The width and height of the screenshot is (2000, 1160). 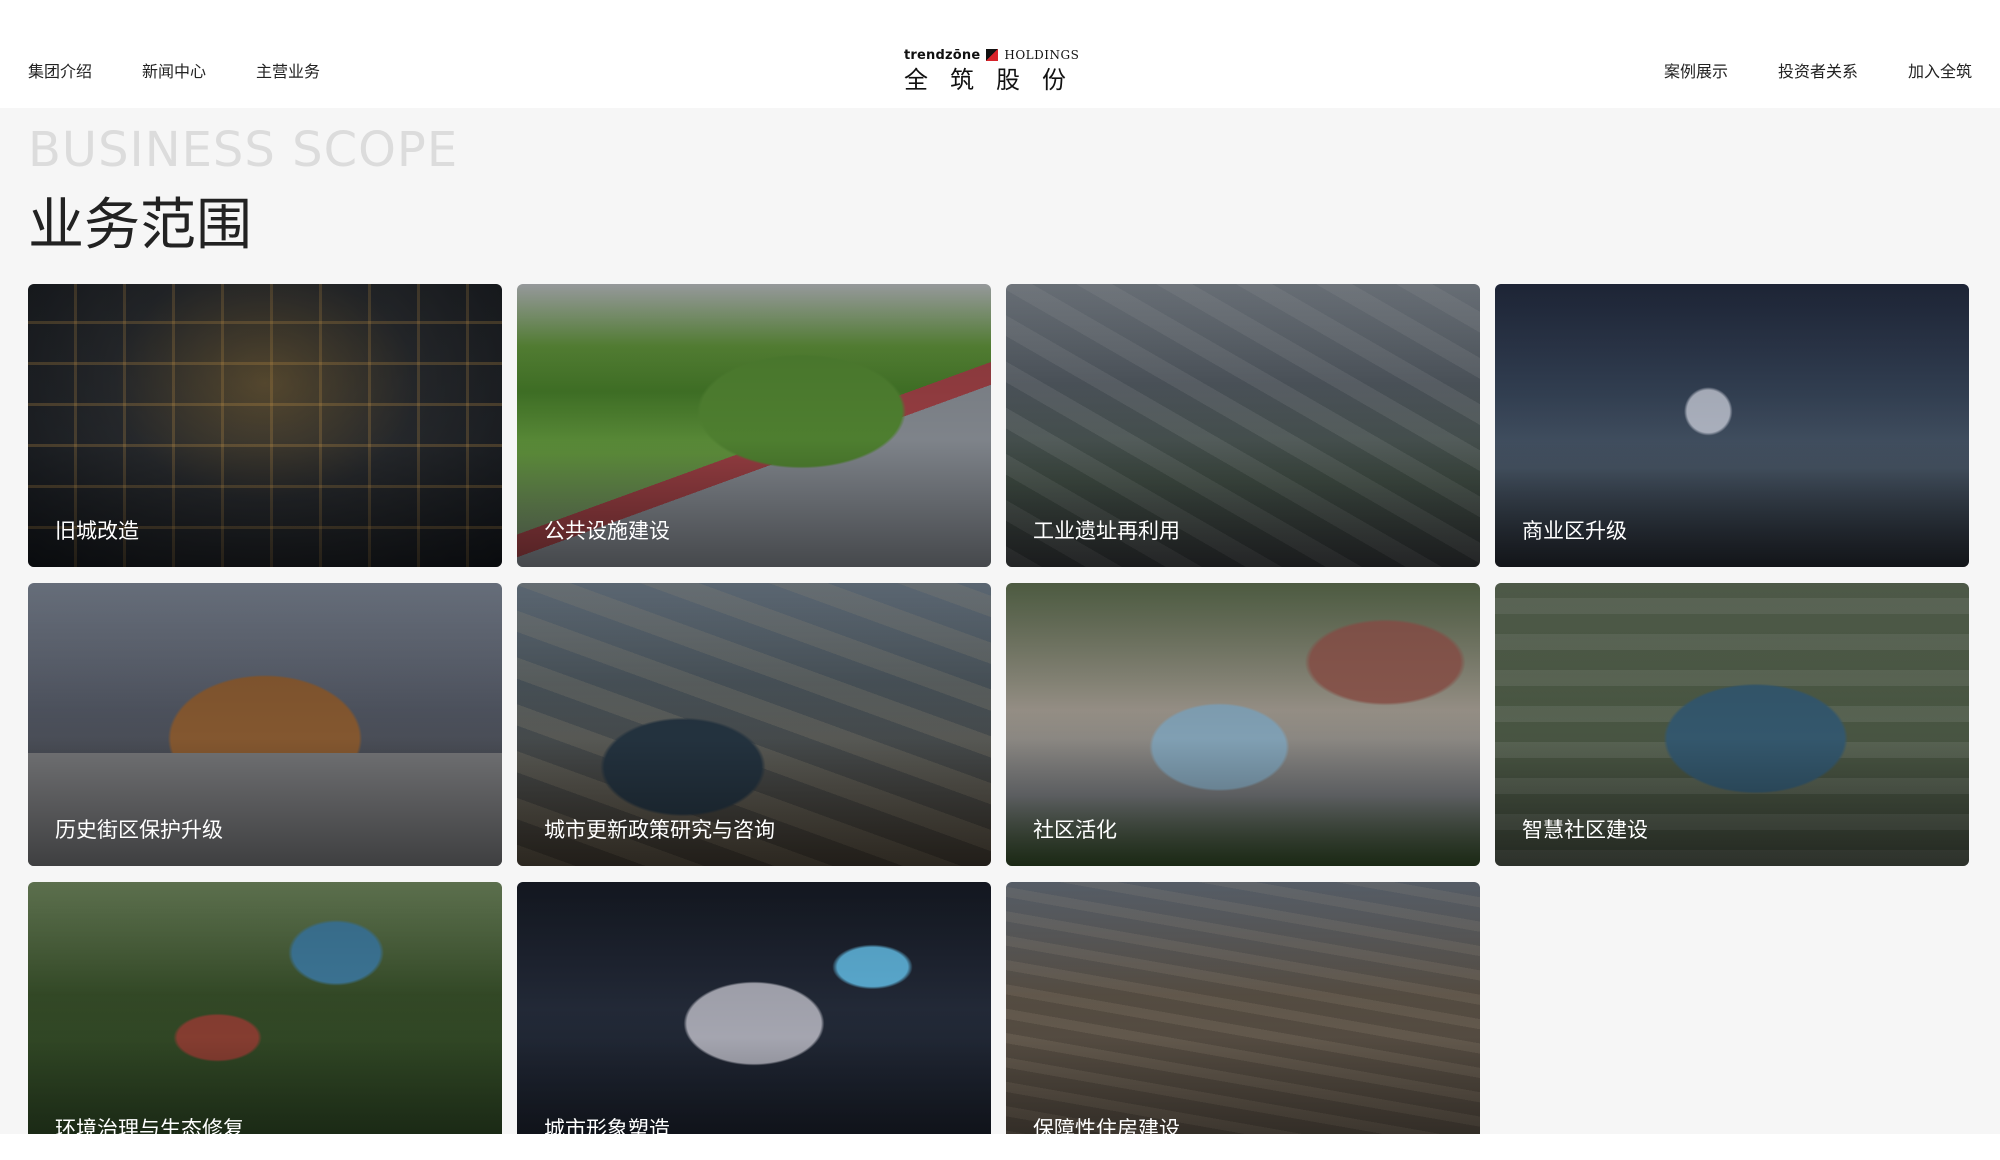 I want to click on business-card-smart-community: 智慧社区建设, so click(x=1732, y=724).